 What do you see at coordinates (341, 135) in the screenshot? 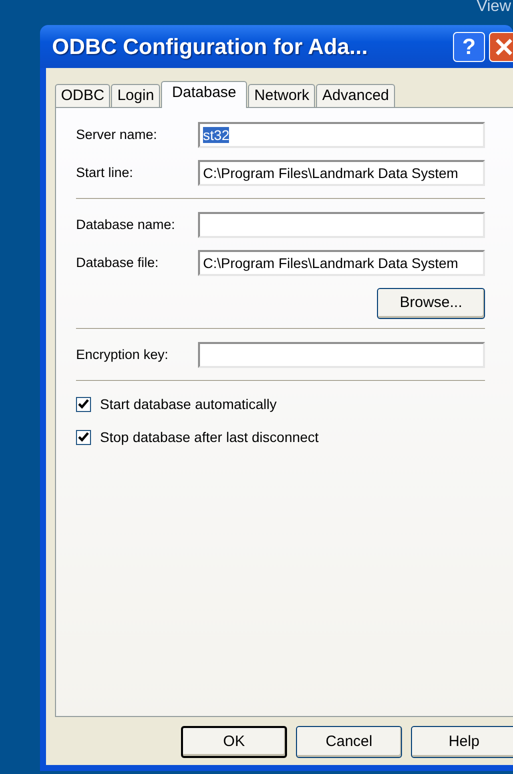
I see `input-field: st32` at bounding box center [341, 135].